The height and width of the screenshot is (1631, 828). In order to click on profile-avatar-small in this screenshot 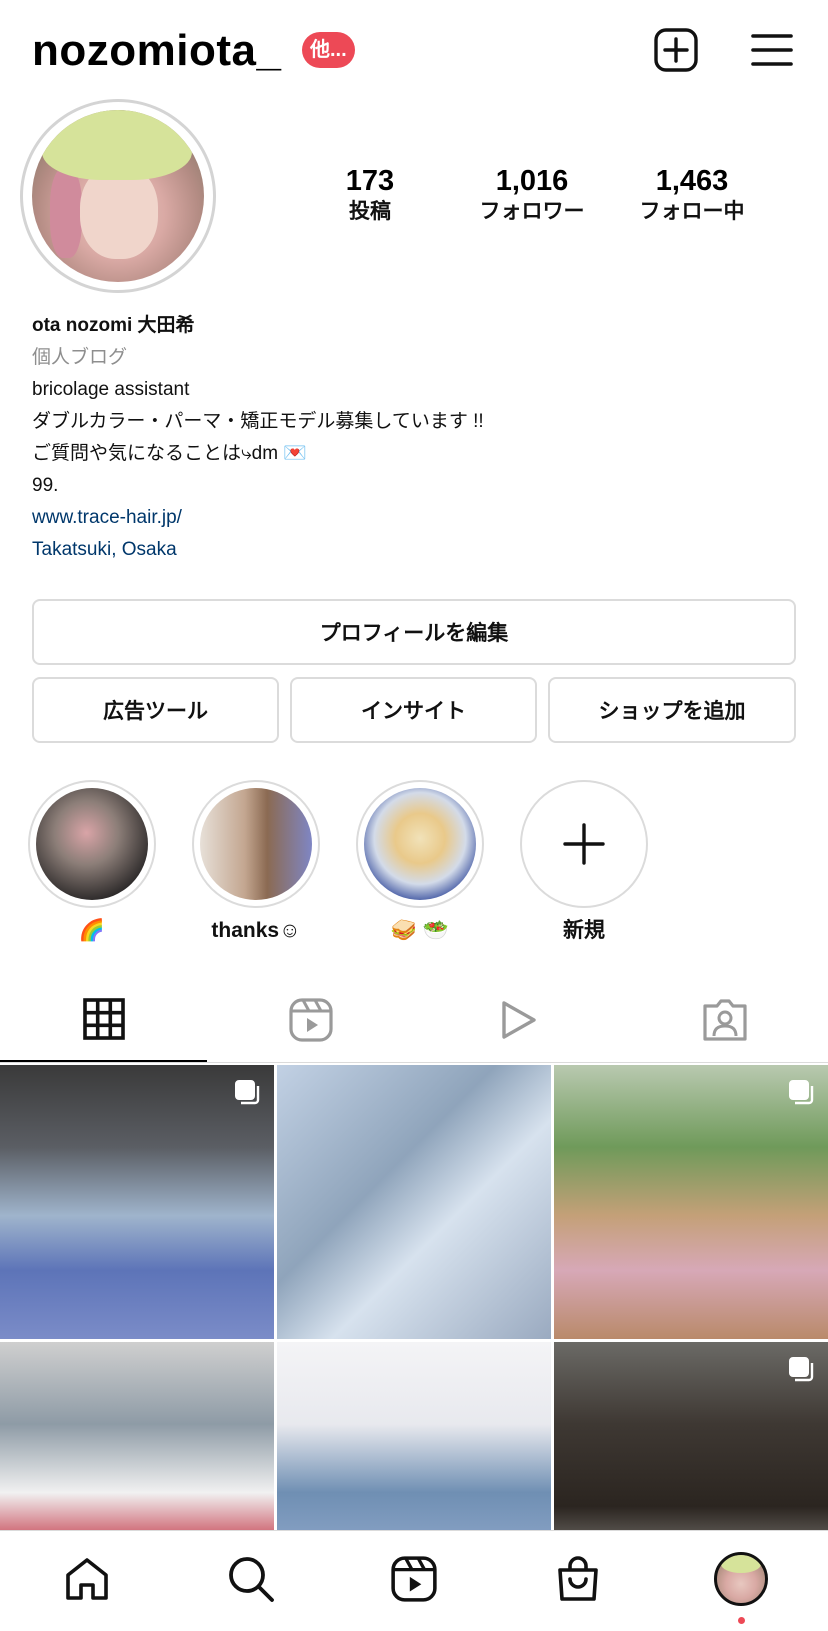, I will do `click(741, 1579)`.